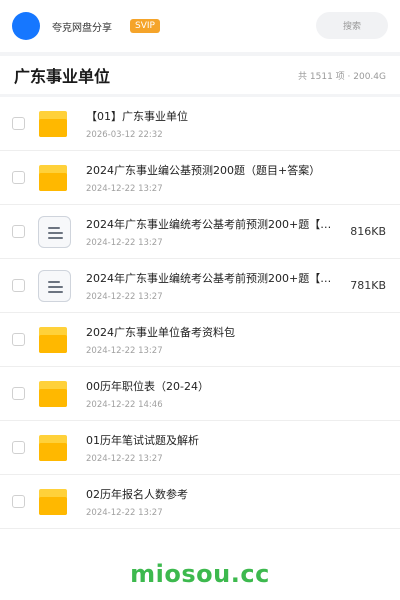 The width and height of the screenshot is (400, 600). I want to click on search-input: 搜索, so click(352, 25).